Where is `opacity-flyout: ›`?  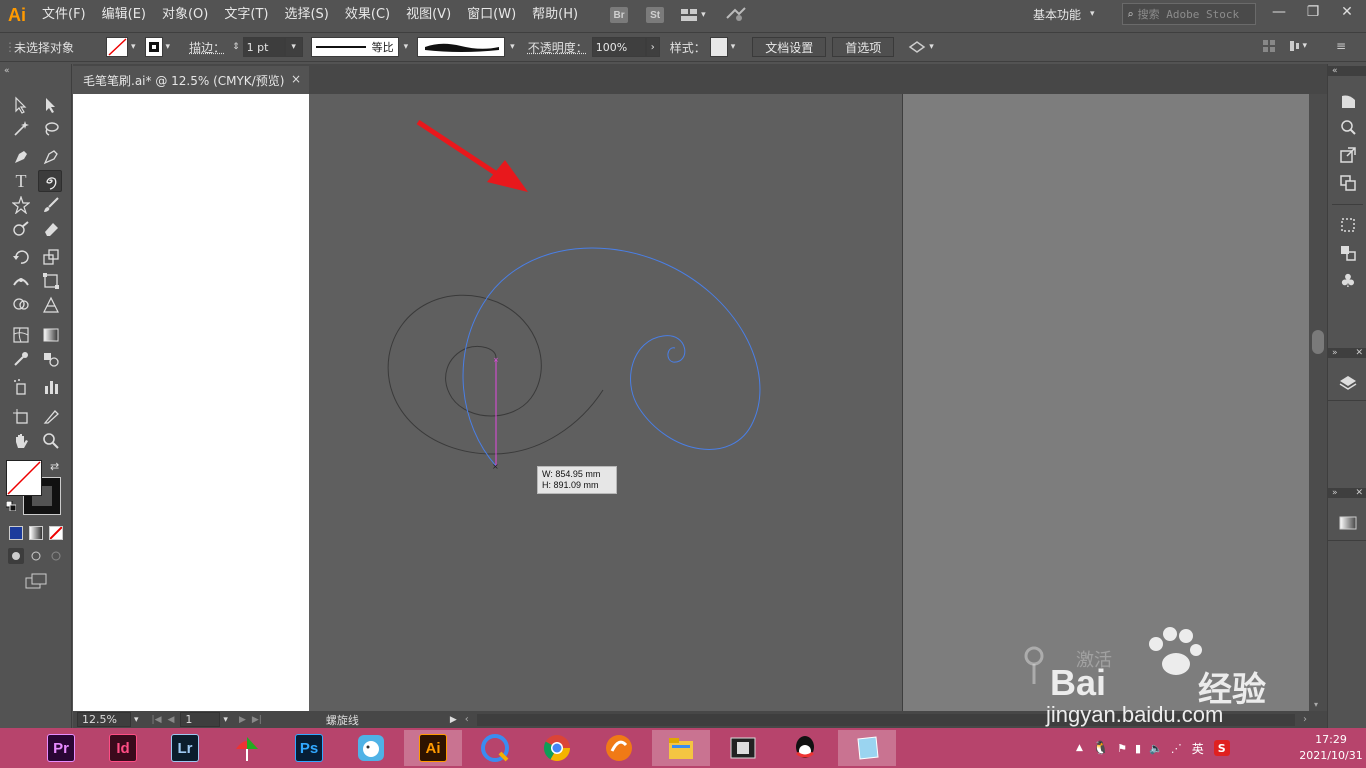
opacity-flyout: › is located at coordinates (652, 47).